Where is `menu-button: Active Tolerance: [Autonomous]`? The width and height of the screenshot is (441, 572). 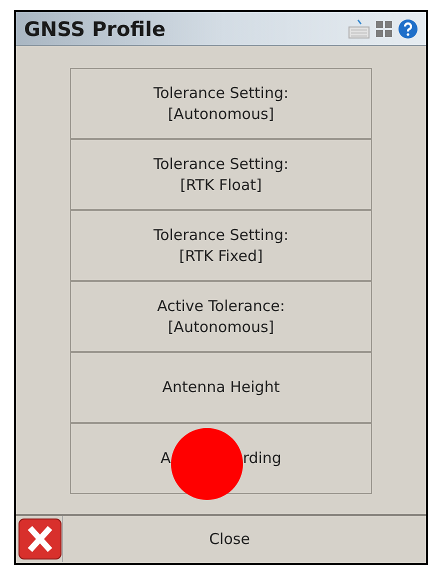 menu-button: Active Tolerance: [Autonomous] is located at coordinates (221, 316).